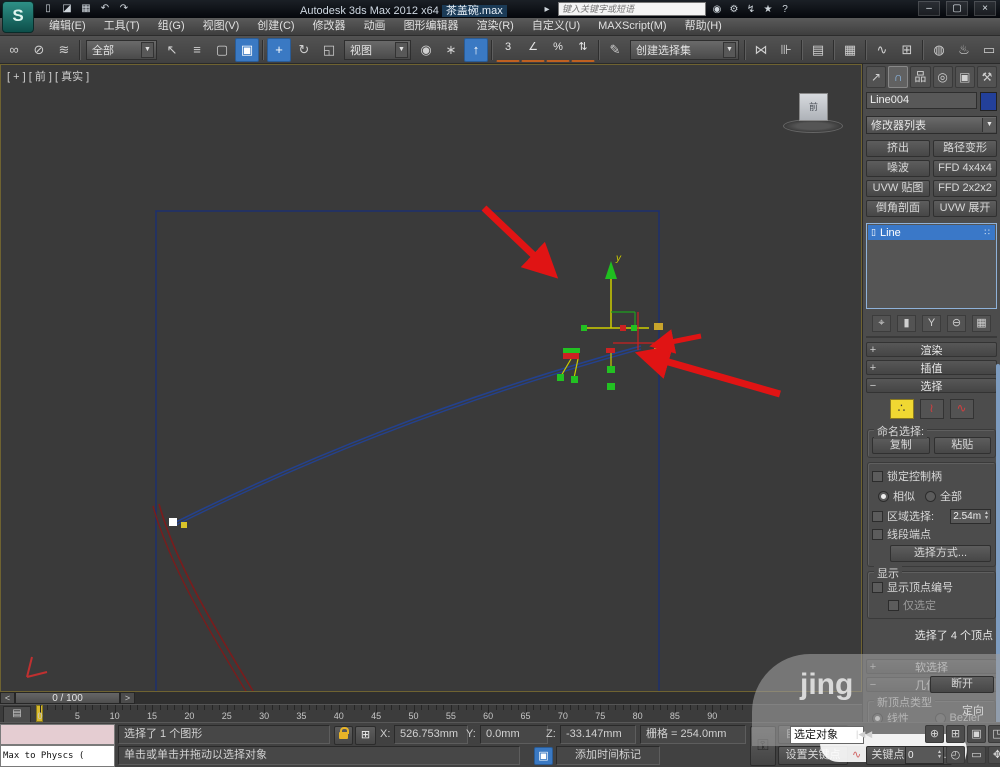 Image resolution: width=1000 pixels, height=767 pixels. What do you see at coordinates (717, 9) in the screenshot?
I see `binoculars-search-icon: ◉` at bounding box center [717, 9].